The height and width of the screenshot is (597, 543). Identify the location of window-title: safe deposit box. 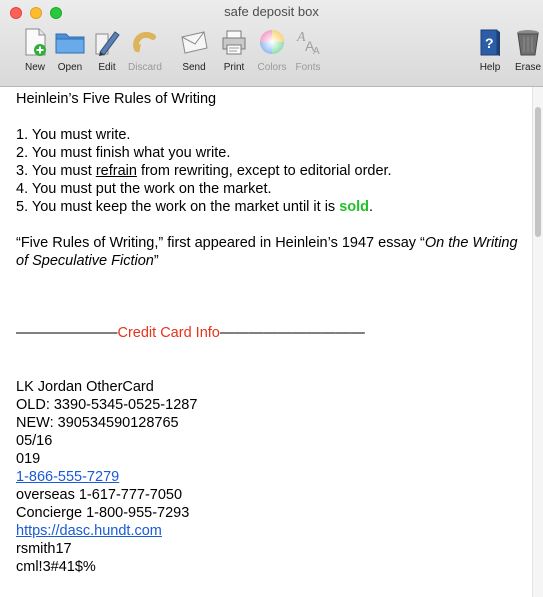
(271, 11).